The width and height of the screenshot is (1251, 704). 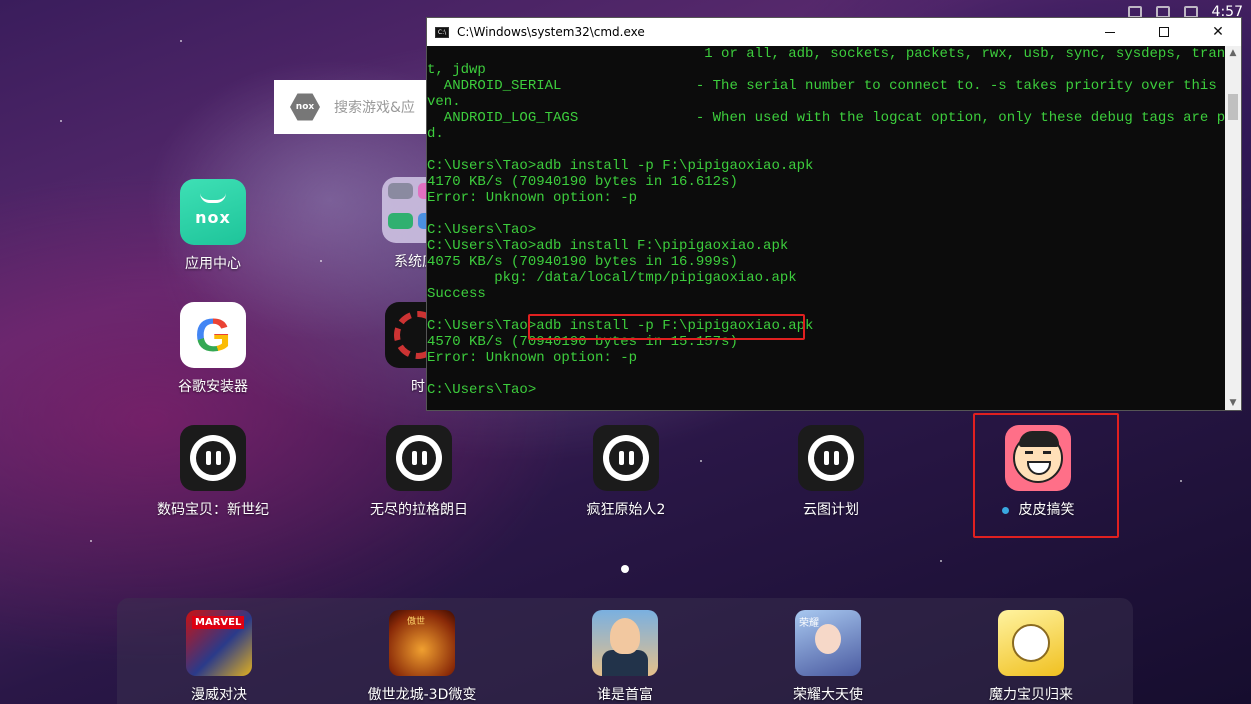 I want to click on app-label: 魔力宝贝归来, so click(x=1031, y=695).